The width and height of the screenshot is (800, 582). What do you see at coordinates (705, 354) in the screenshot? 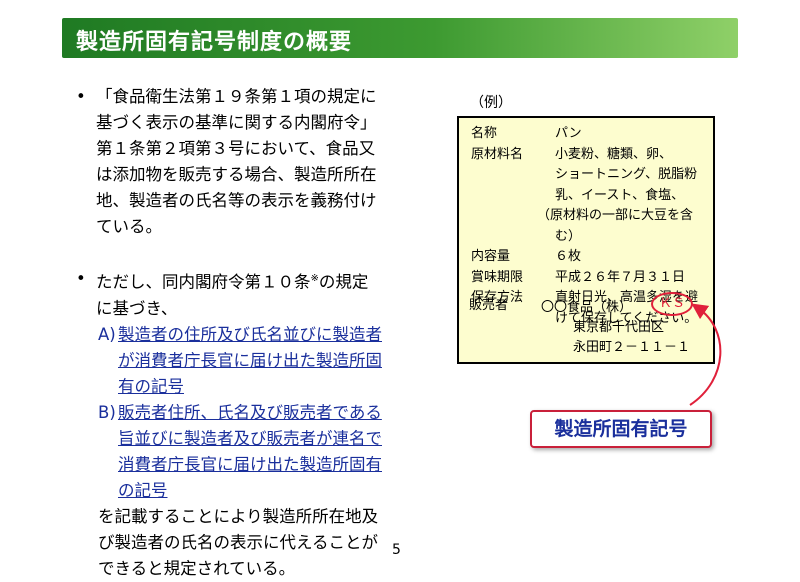
I see `callout-arrow` at bounding box center [705, 354].